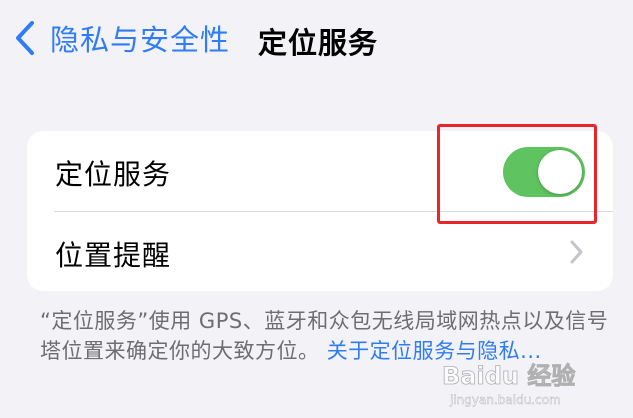 This screenshot has height=418, width=633. I want to click on watermark-logo-text: Baidu 经验, so click(508, 376).